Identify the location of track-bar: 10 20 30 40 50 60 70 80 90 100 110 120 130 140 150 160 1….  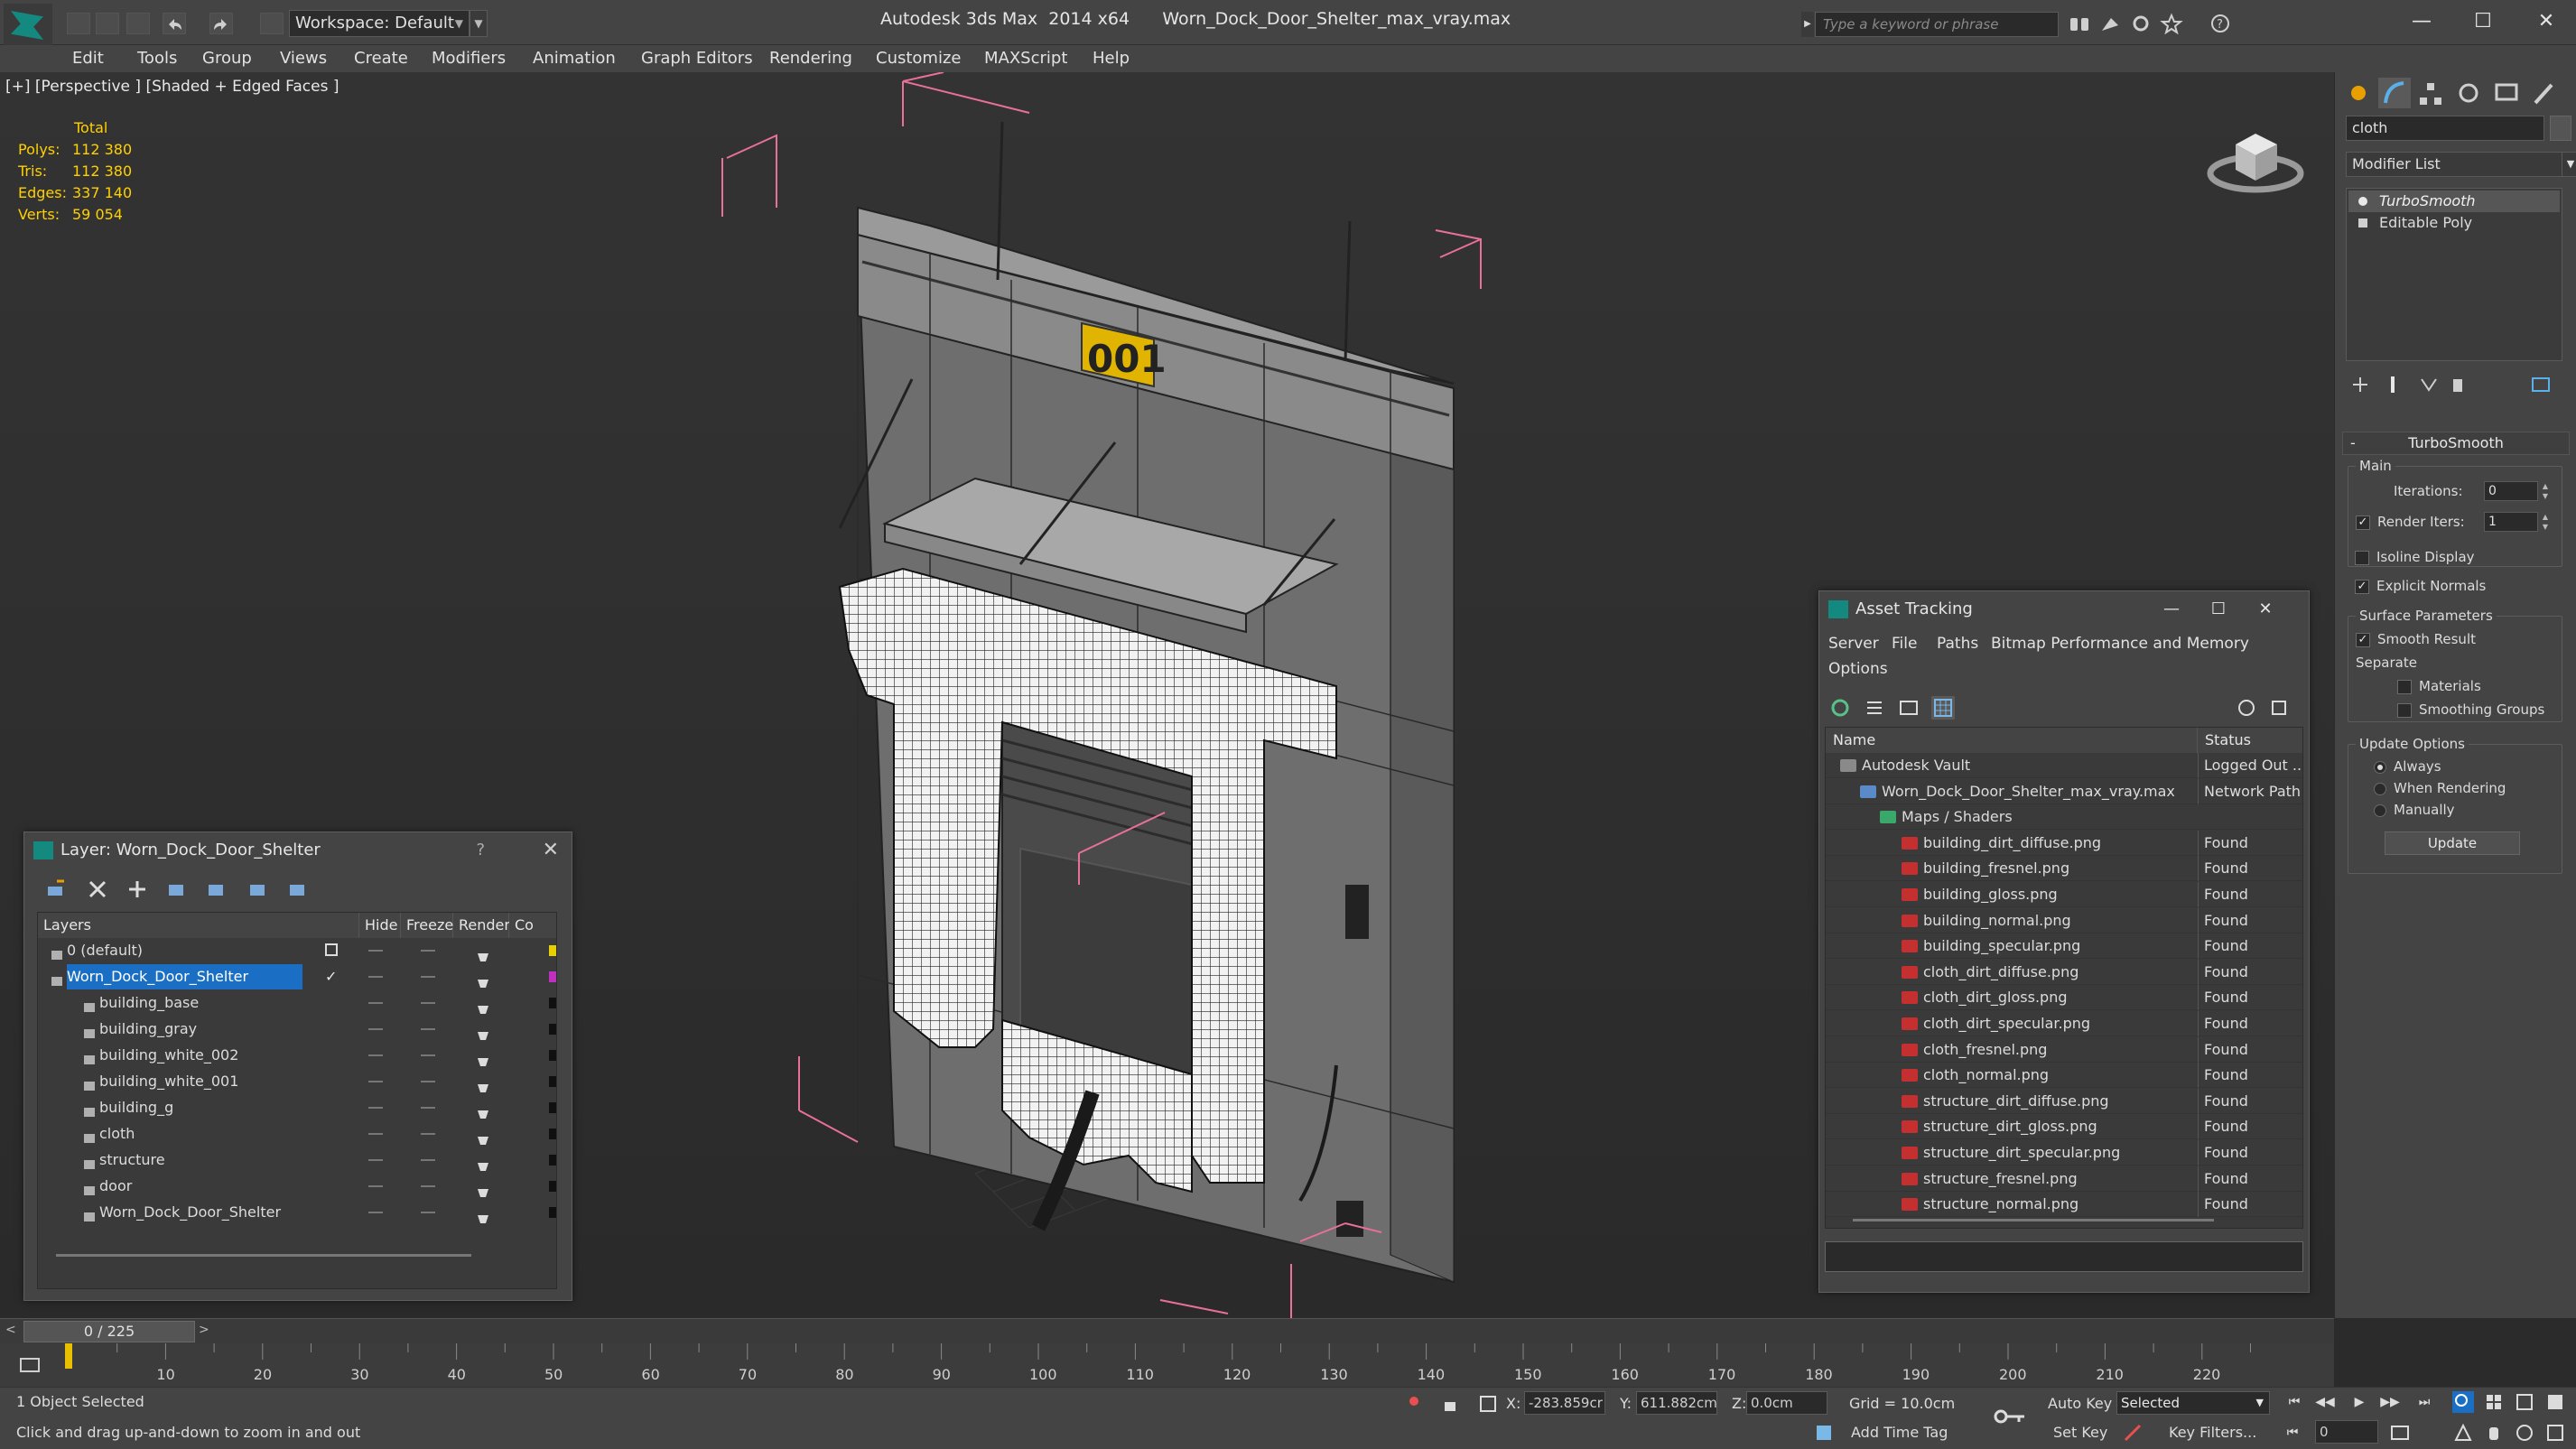
(1167, 1365).